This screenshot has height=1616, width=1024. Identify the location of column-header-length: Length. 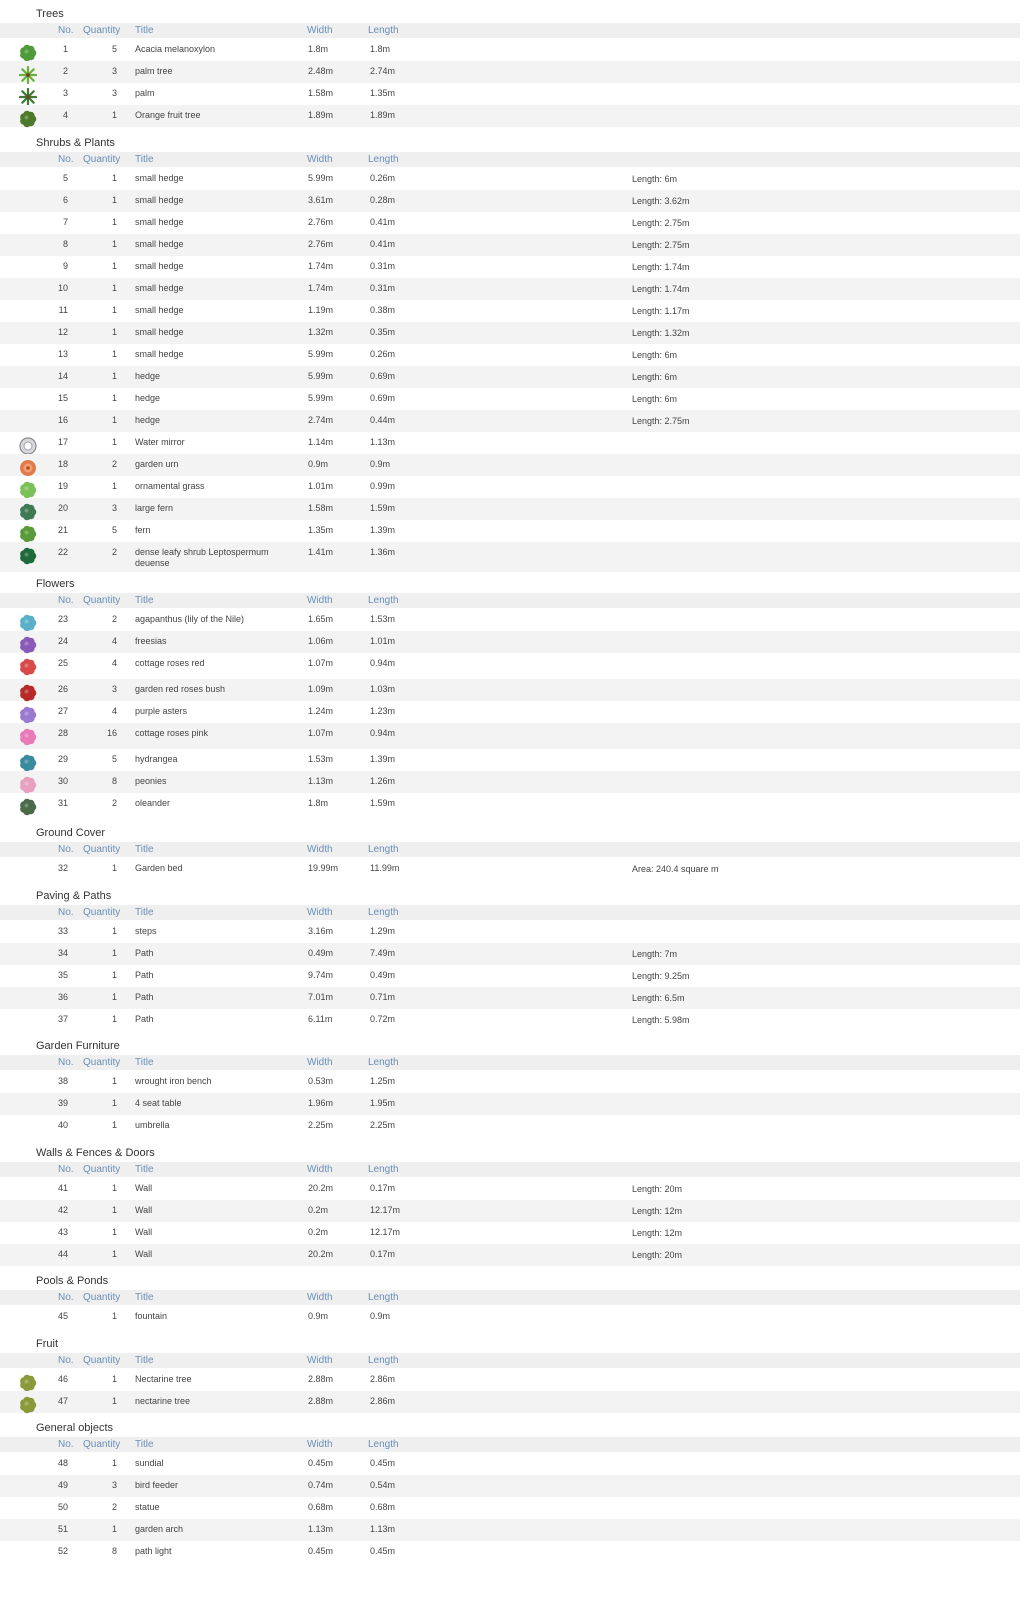
(383, 1169).